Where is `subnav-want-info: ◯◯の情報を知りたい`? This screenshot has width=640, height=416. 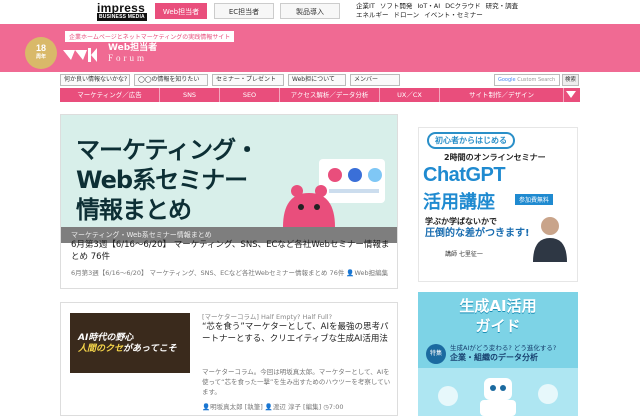 subnav-want-info: ◯◯の情報を知りたい is located at coordinates (171, 80).